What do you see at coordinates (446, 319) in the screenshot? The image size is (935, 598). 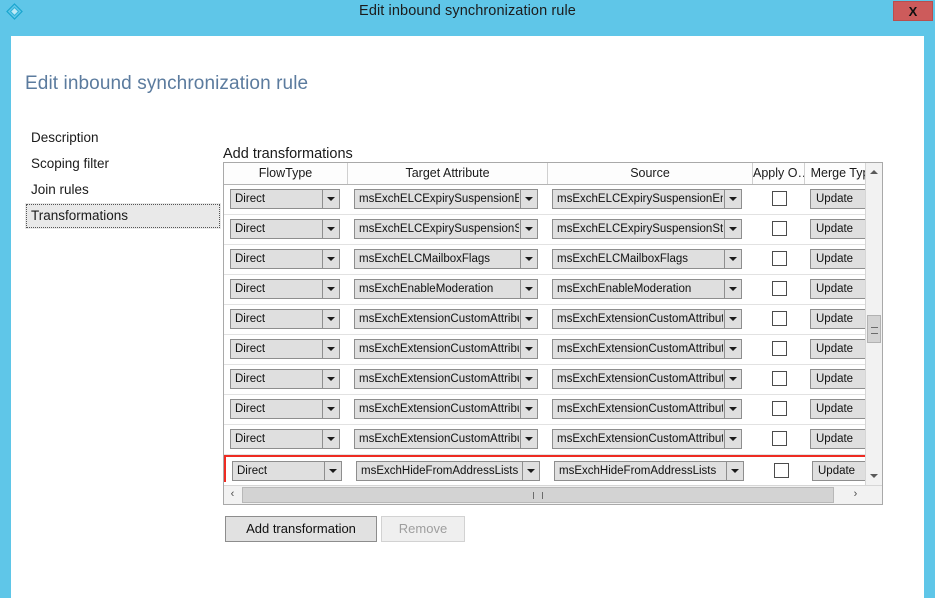 I see `target-attribute-dropdown: msExchExtensionCustomAttribute1` at bounding box center [446, 319].